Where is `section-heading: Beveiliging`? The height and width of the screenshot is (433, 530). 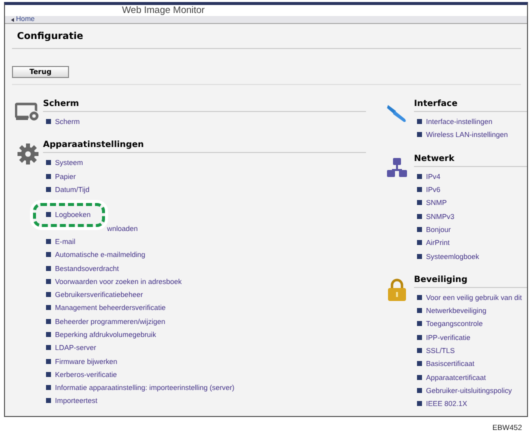 section-heading: Beveiliging is located at coordinates (470, 281).